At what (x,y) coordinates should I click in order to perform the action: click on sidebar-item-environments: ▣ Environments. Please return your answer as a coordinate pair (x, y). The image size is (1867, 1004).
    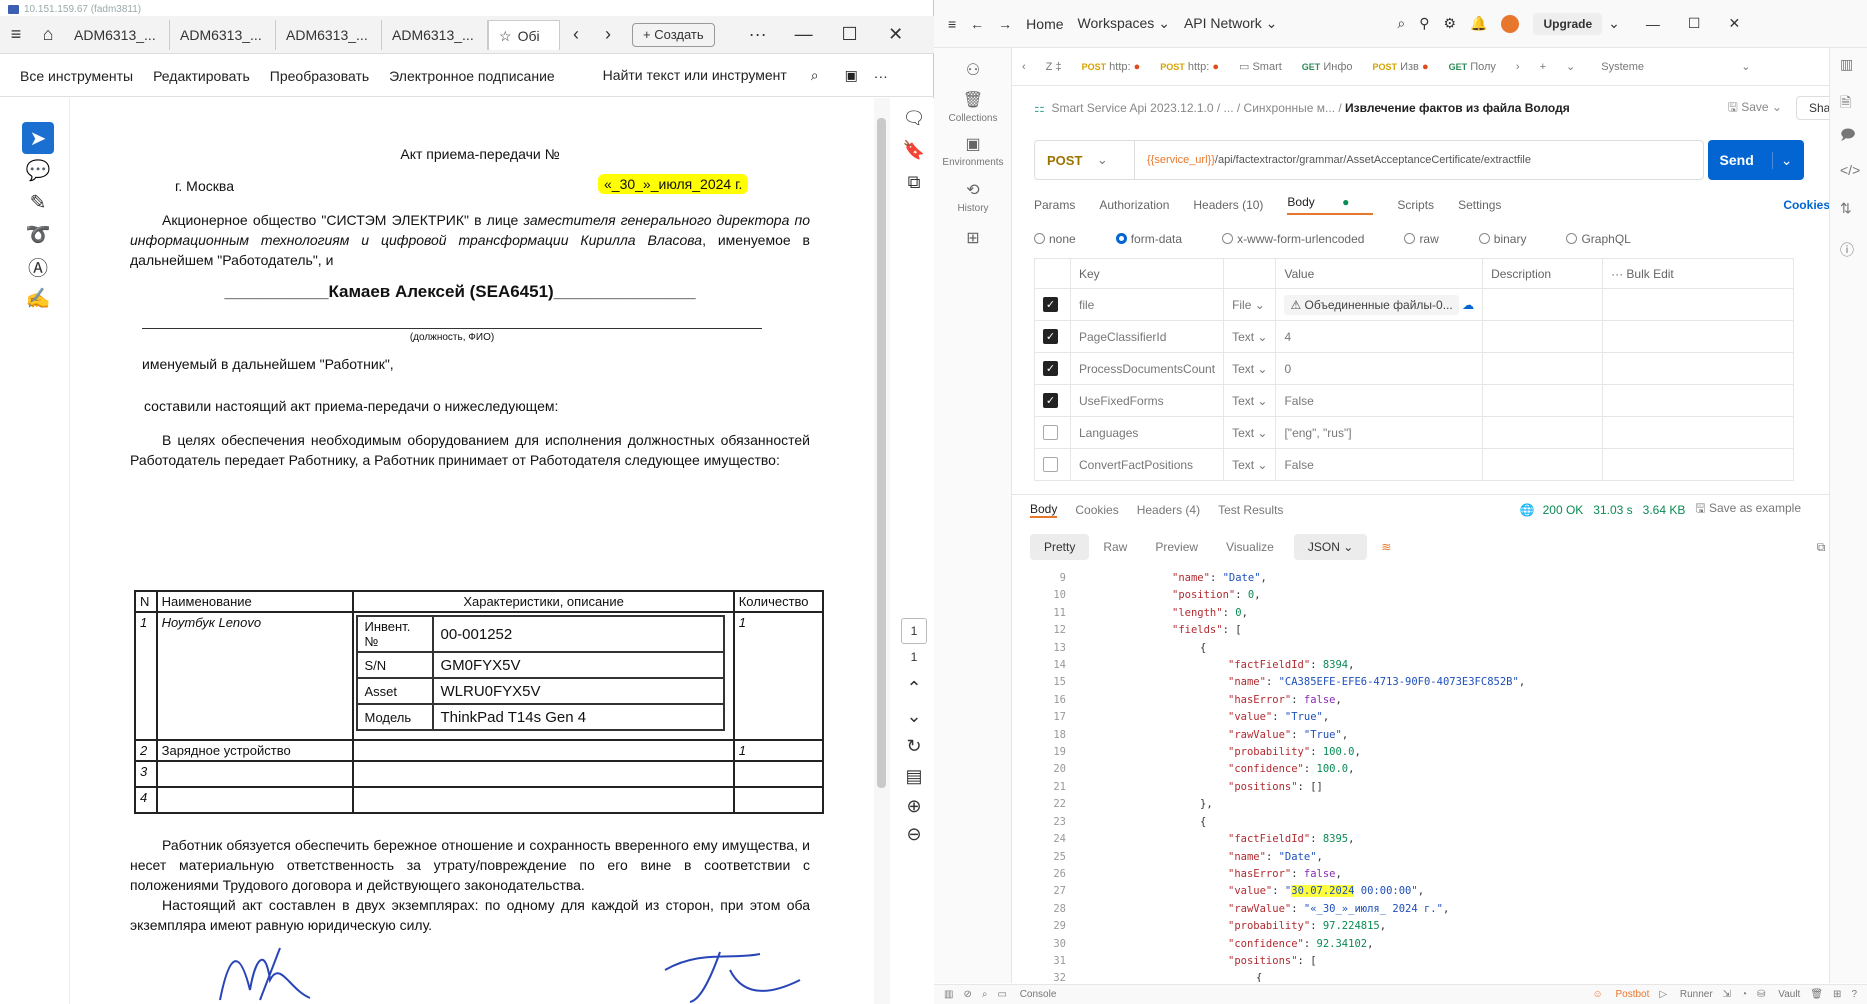
    Looking at the image, I should click on (973, 151).